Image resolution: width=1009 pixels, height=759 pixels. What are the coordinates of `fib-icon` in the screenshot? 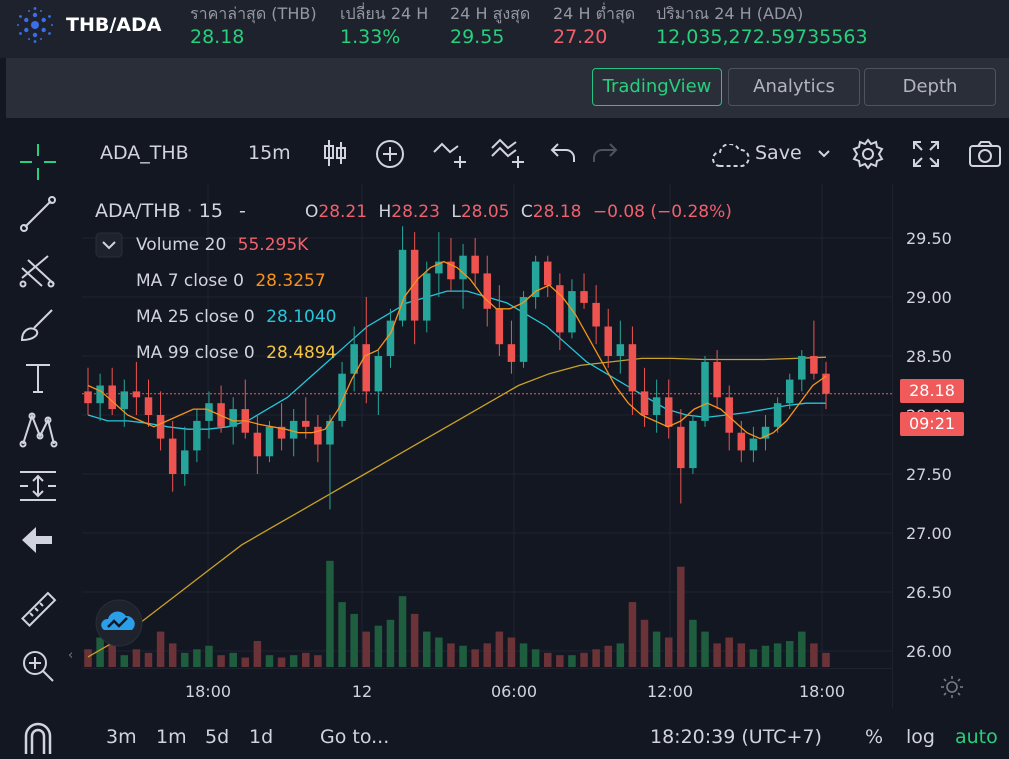 It's located at (38, 270).